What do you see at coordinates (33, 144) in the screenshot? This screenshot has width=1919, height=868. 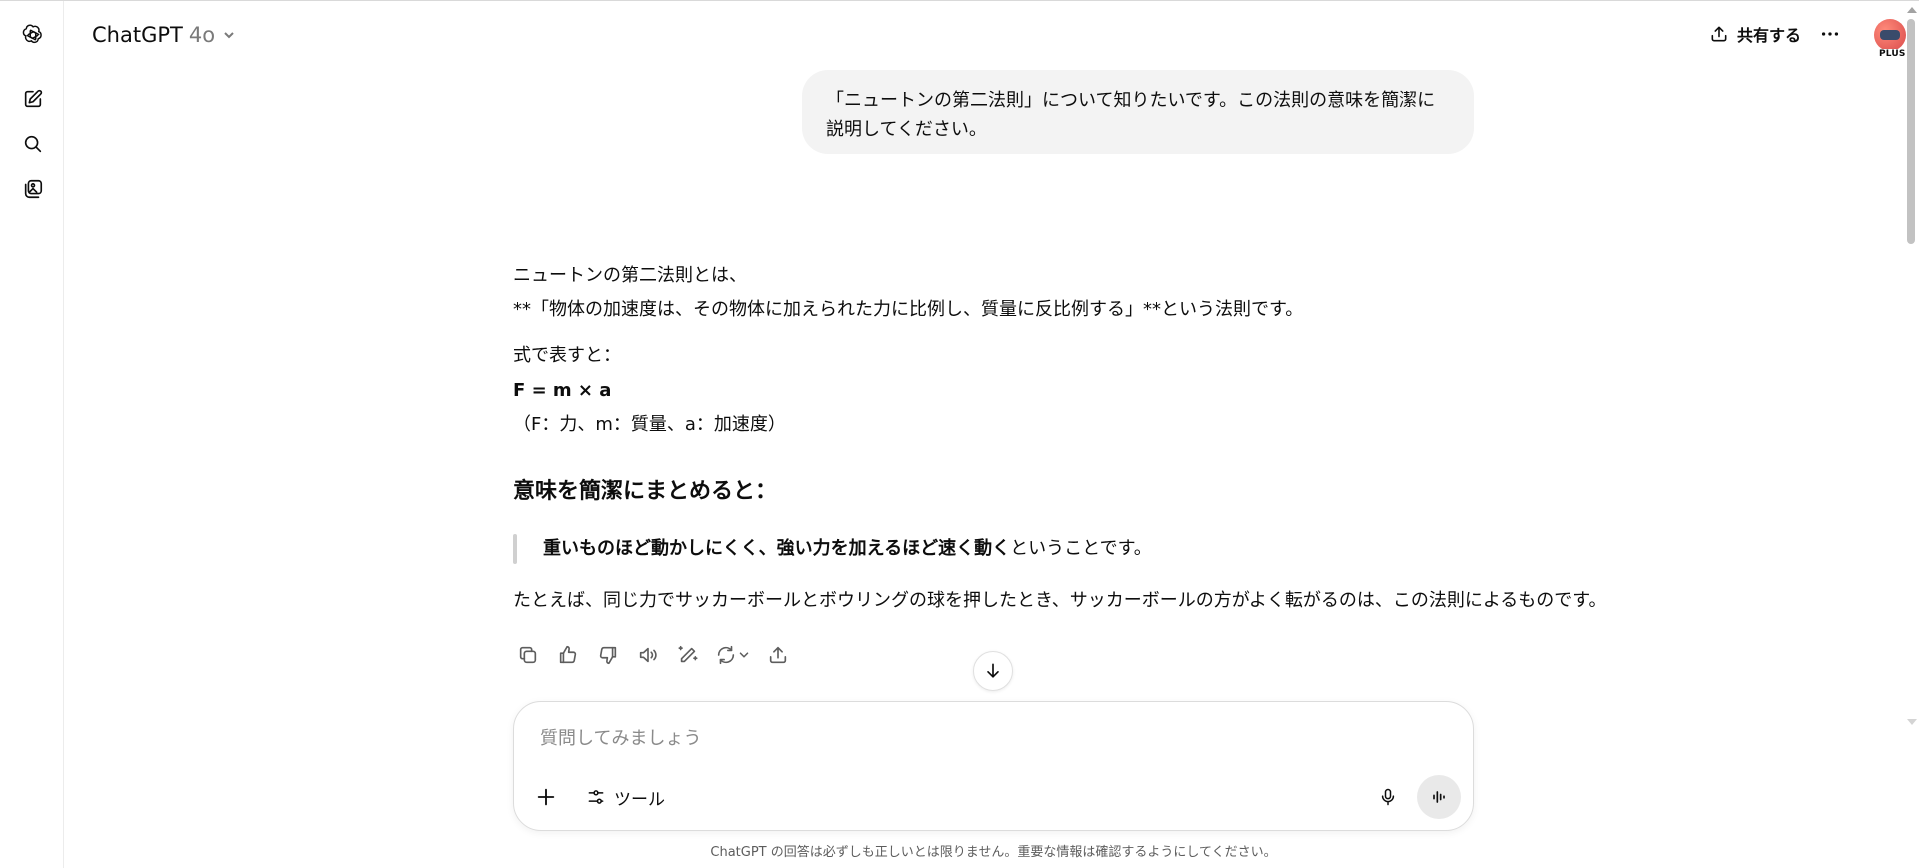 I see `search-icon` at bounding box center [33, 144].